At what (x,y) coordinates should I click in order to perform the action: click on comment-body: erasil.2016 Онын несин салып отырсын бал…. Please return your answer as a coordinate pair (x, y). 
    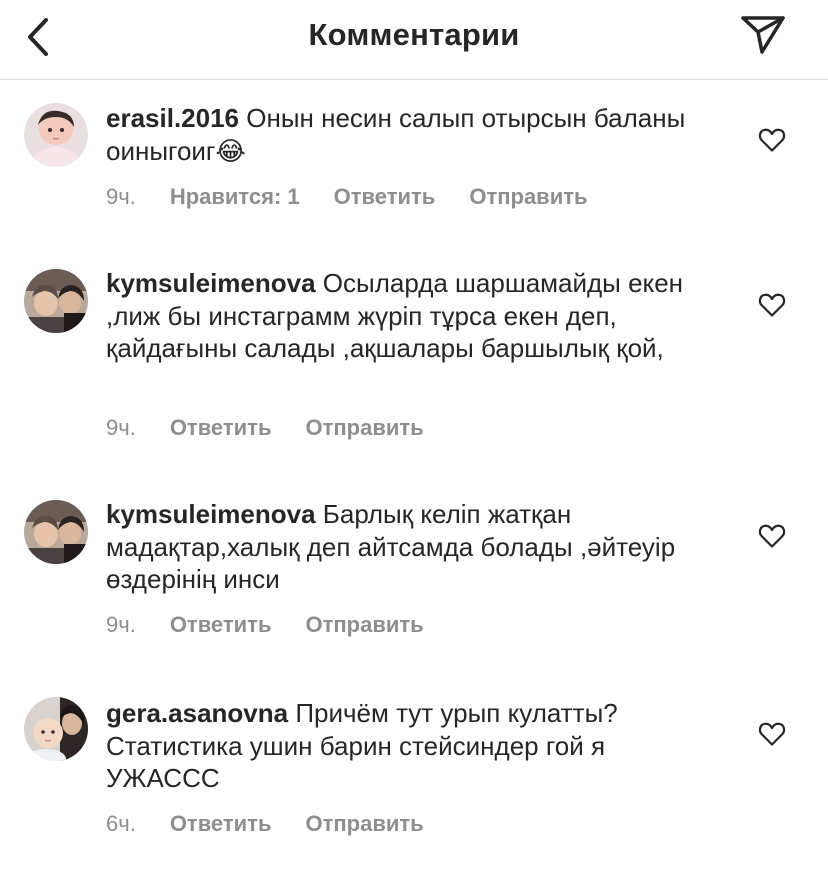
    Looking at the image, I should click on (411, 134).